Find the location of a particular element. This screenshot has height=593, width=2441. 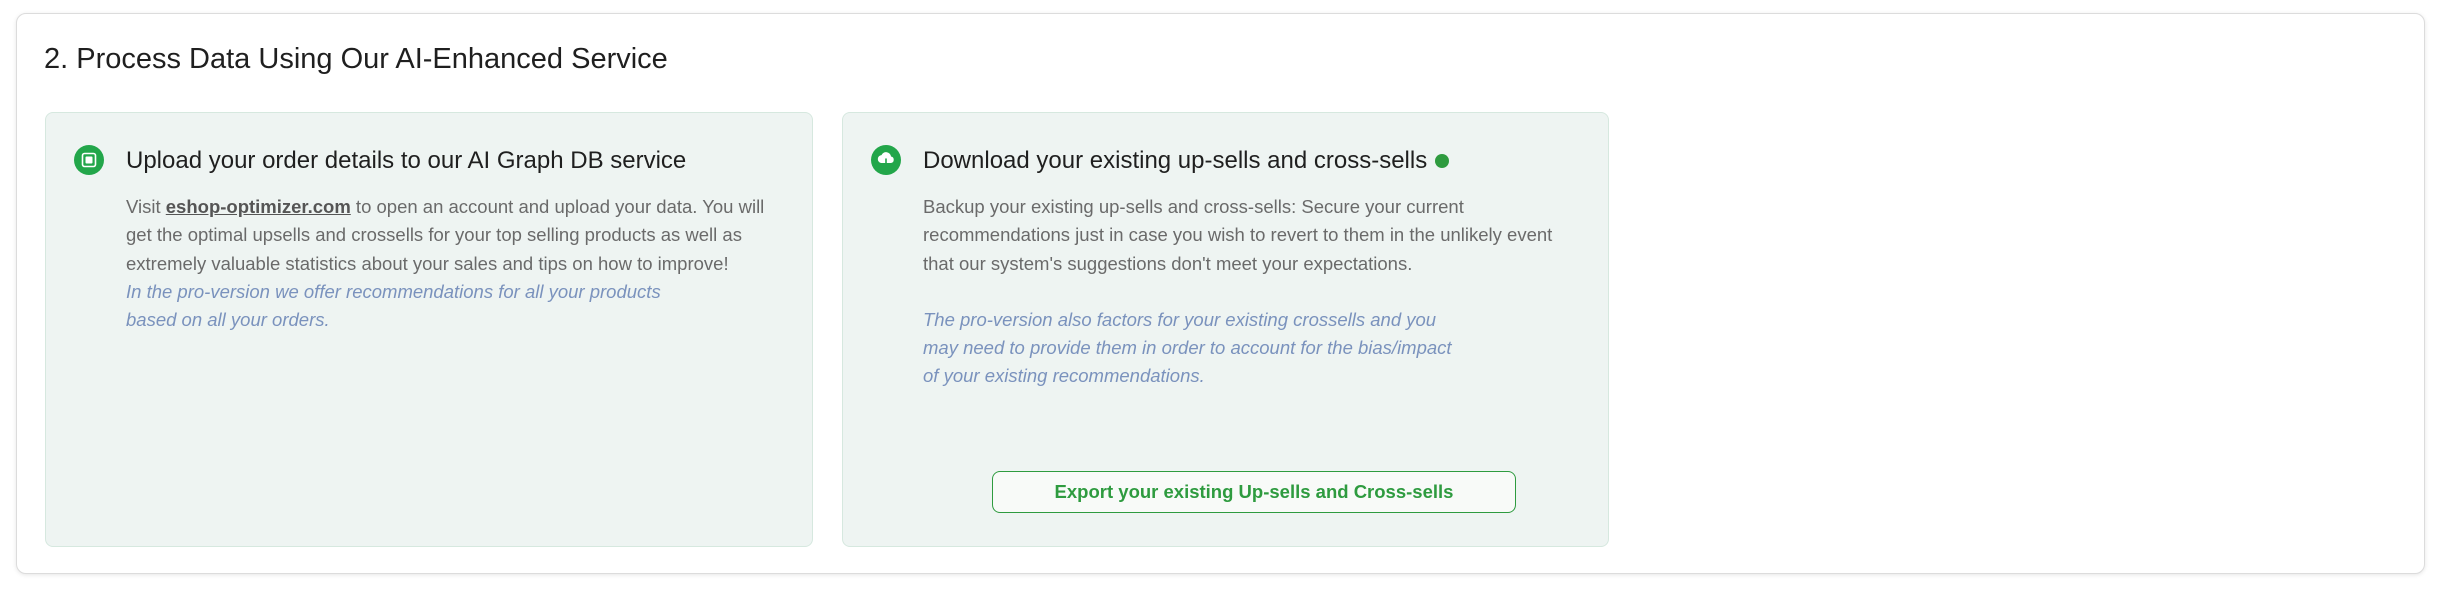

chip-icon is located at coordinates (89, 160).